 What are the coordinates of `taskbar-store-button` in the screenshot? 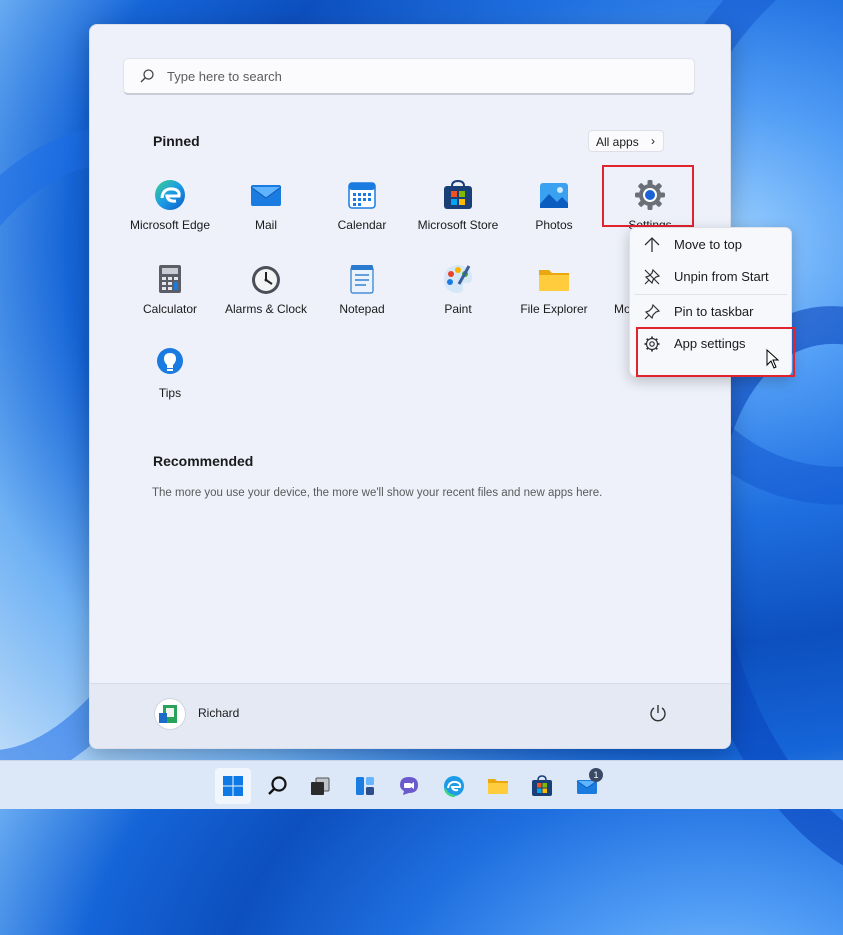 It's located at (542, 786).